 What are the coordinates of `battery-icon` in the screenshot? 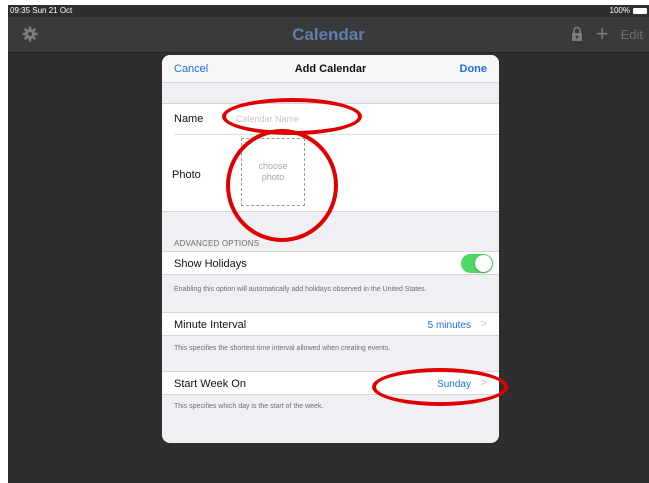 It's located at (640, 11).